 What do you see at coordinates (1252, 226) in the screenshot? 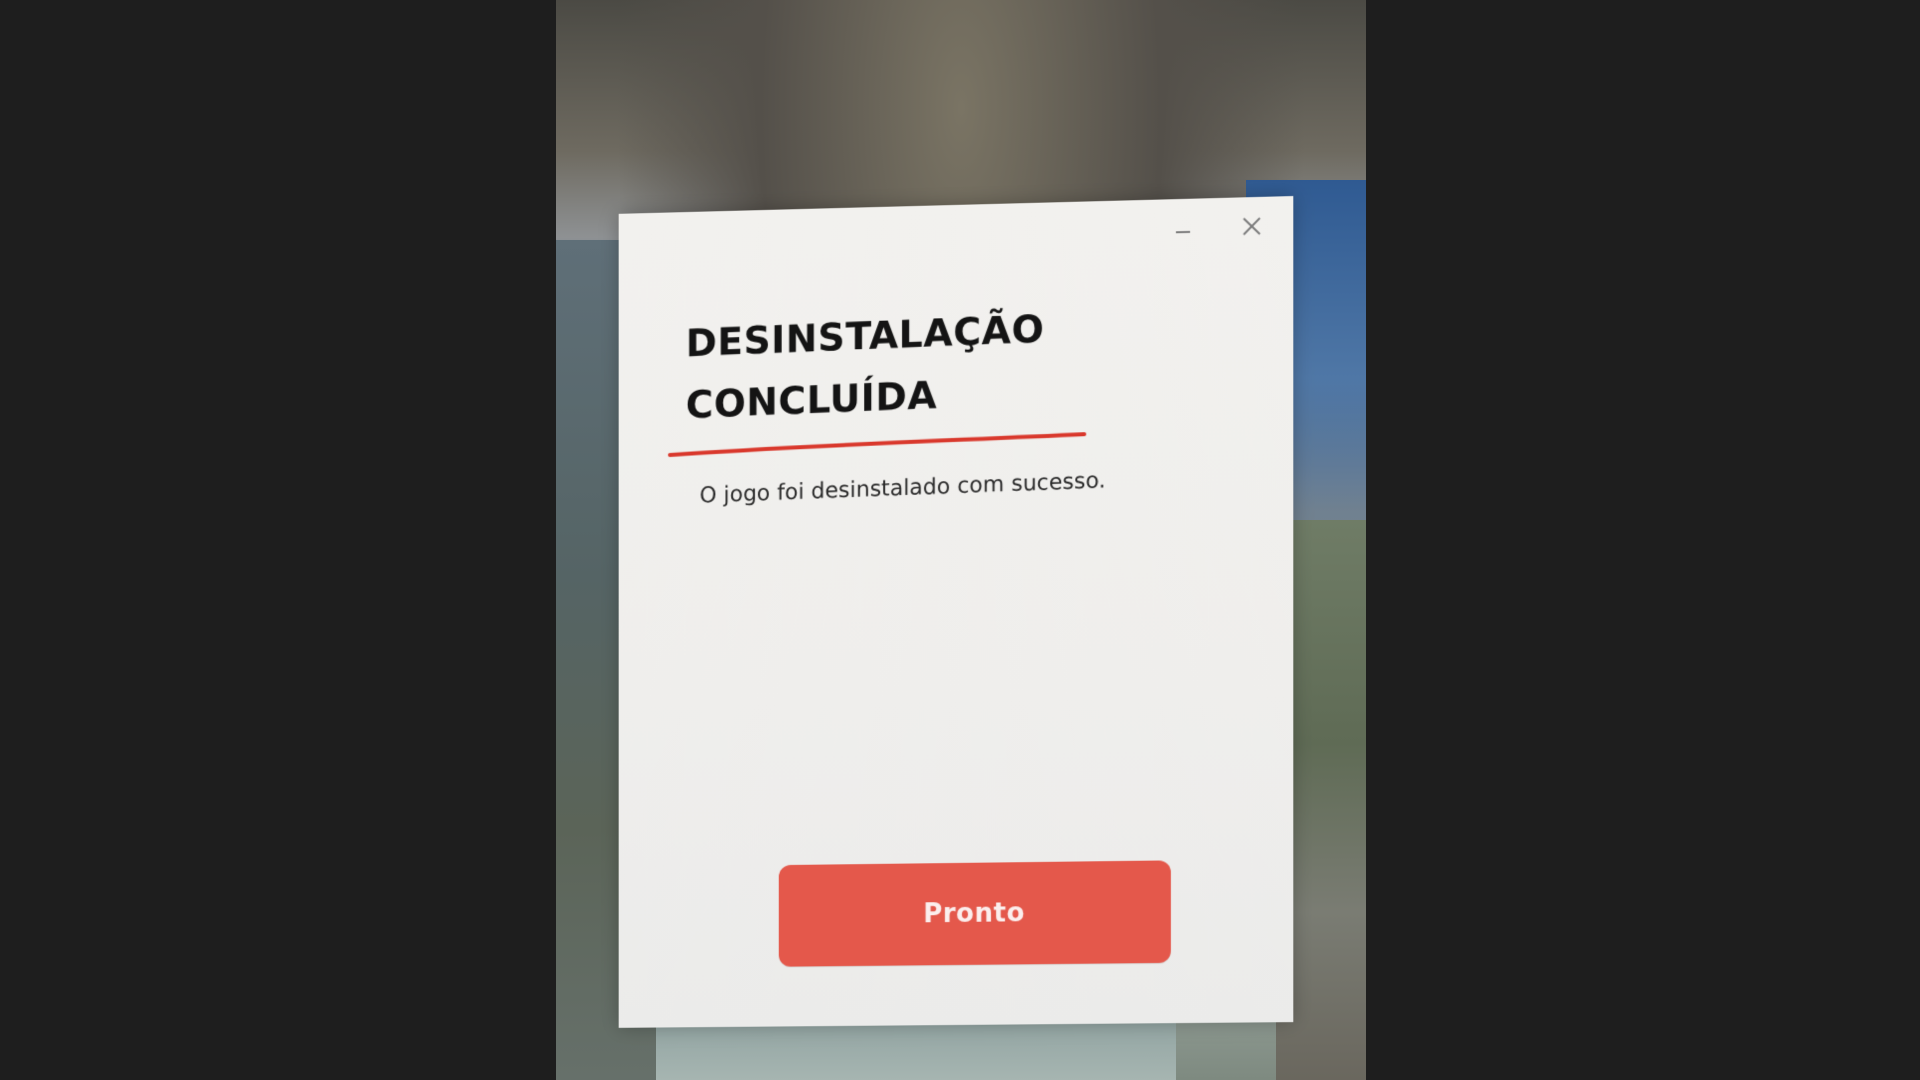
I see `close-icon` at bounding box center [1252, 226].